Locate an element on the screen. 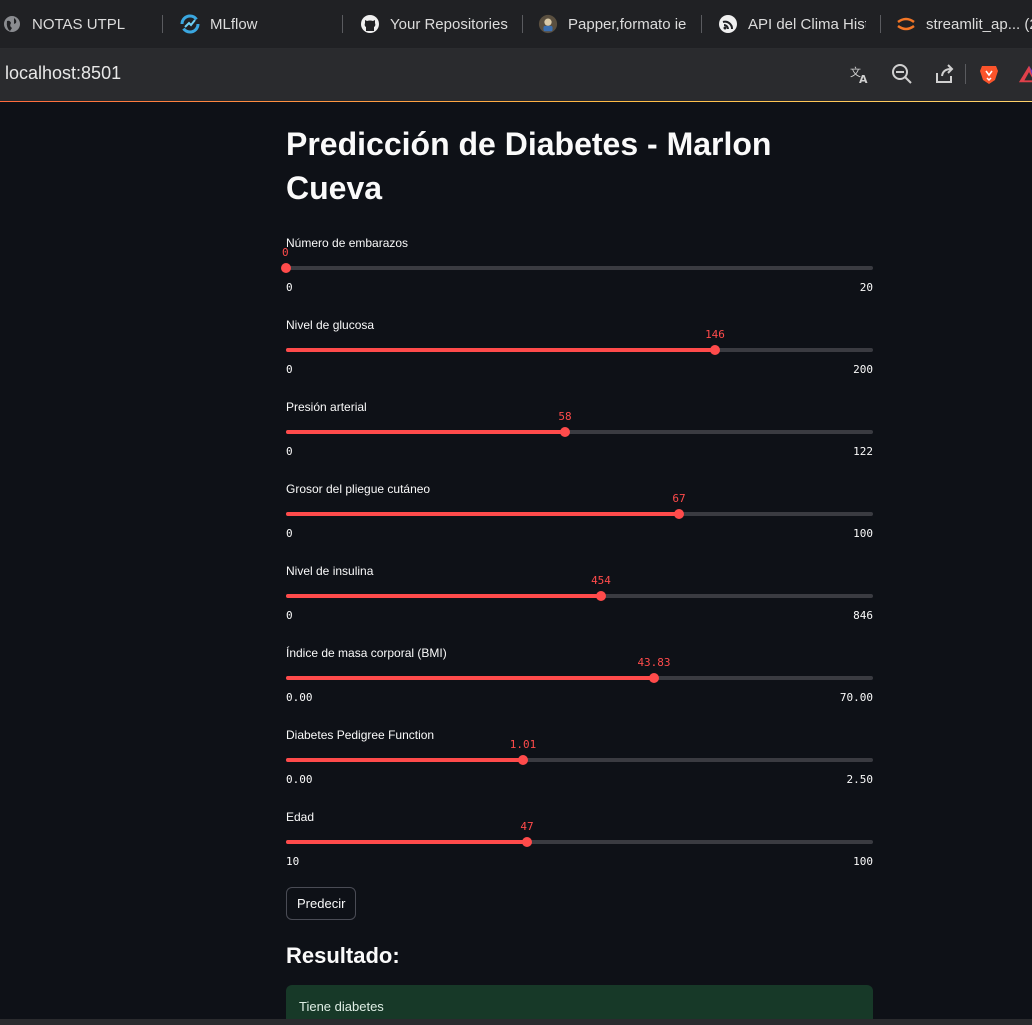  bookmark-label: NOTAS UTPL is located at coordinates (79, 24).